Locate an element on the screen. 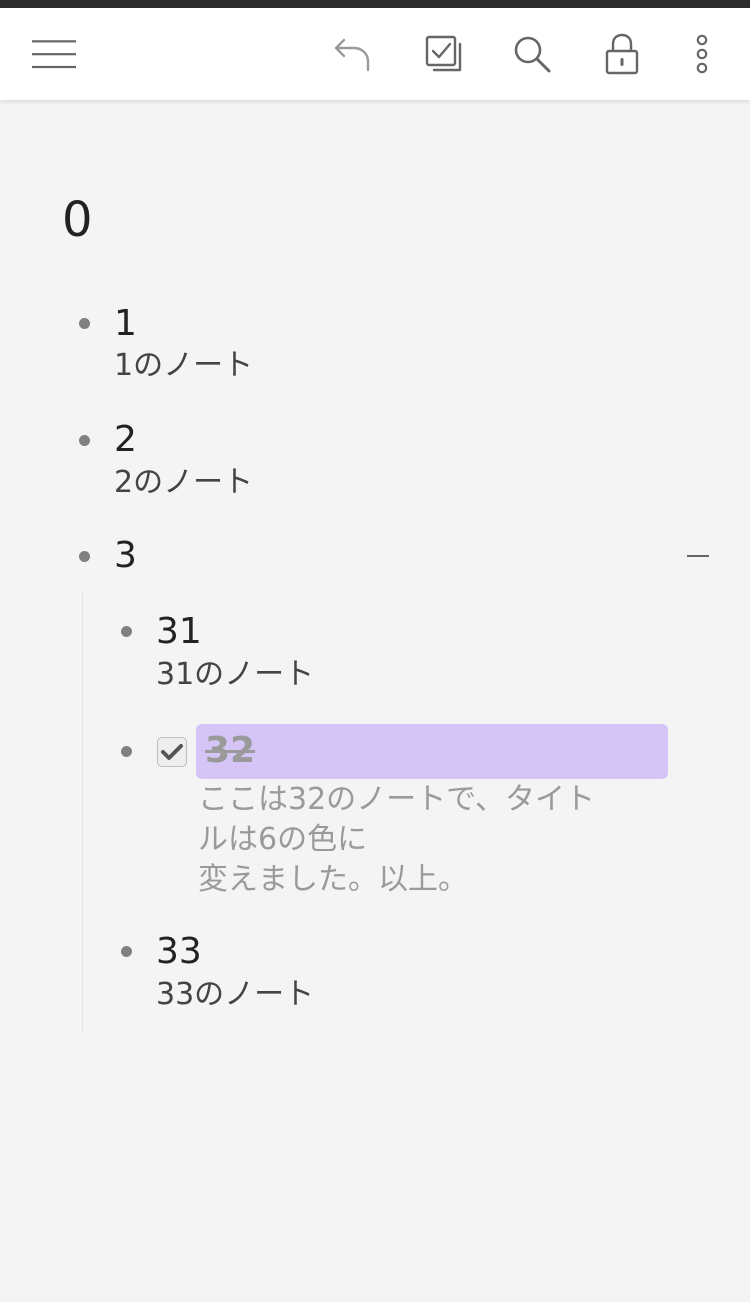 This screenshot has width=750, height=1302. item-title: 3 is located at coordinates (125, 556).